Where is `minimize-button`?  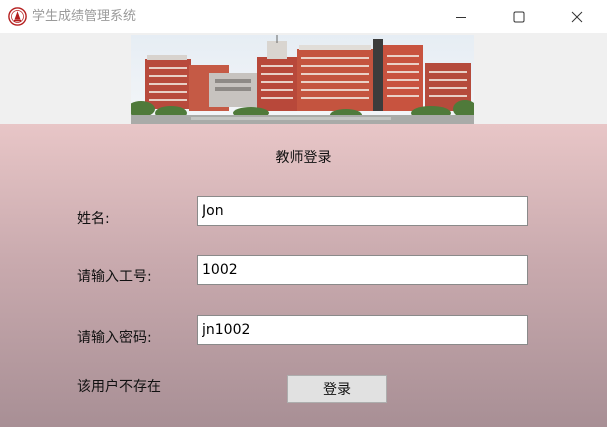 minimize-button is located at coordinates (461, 16).